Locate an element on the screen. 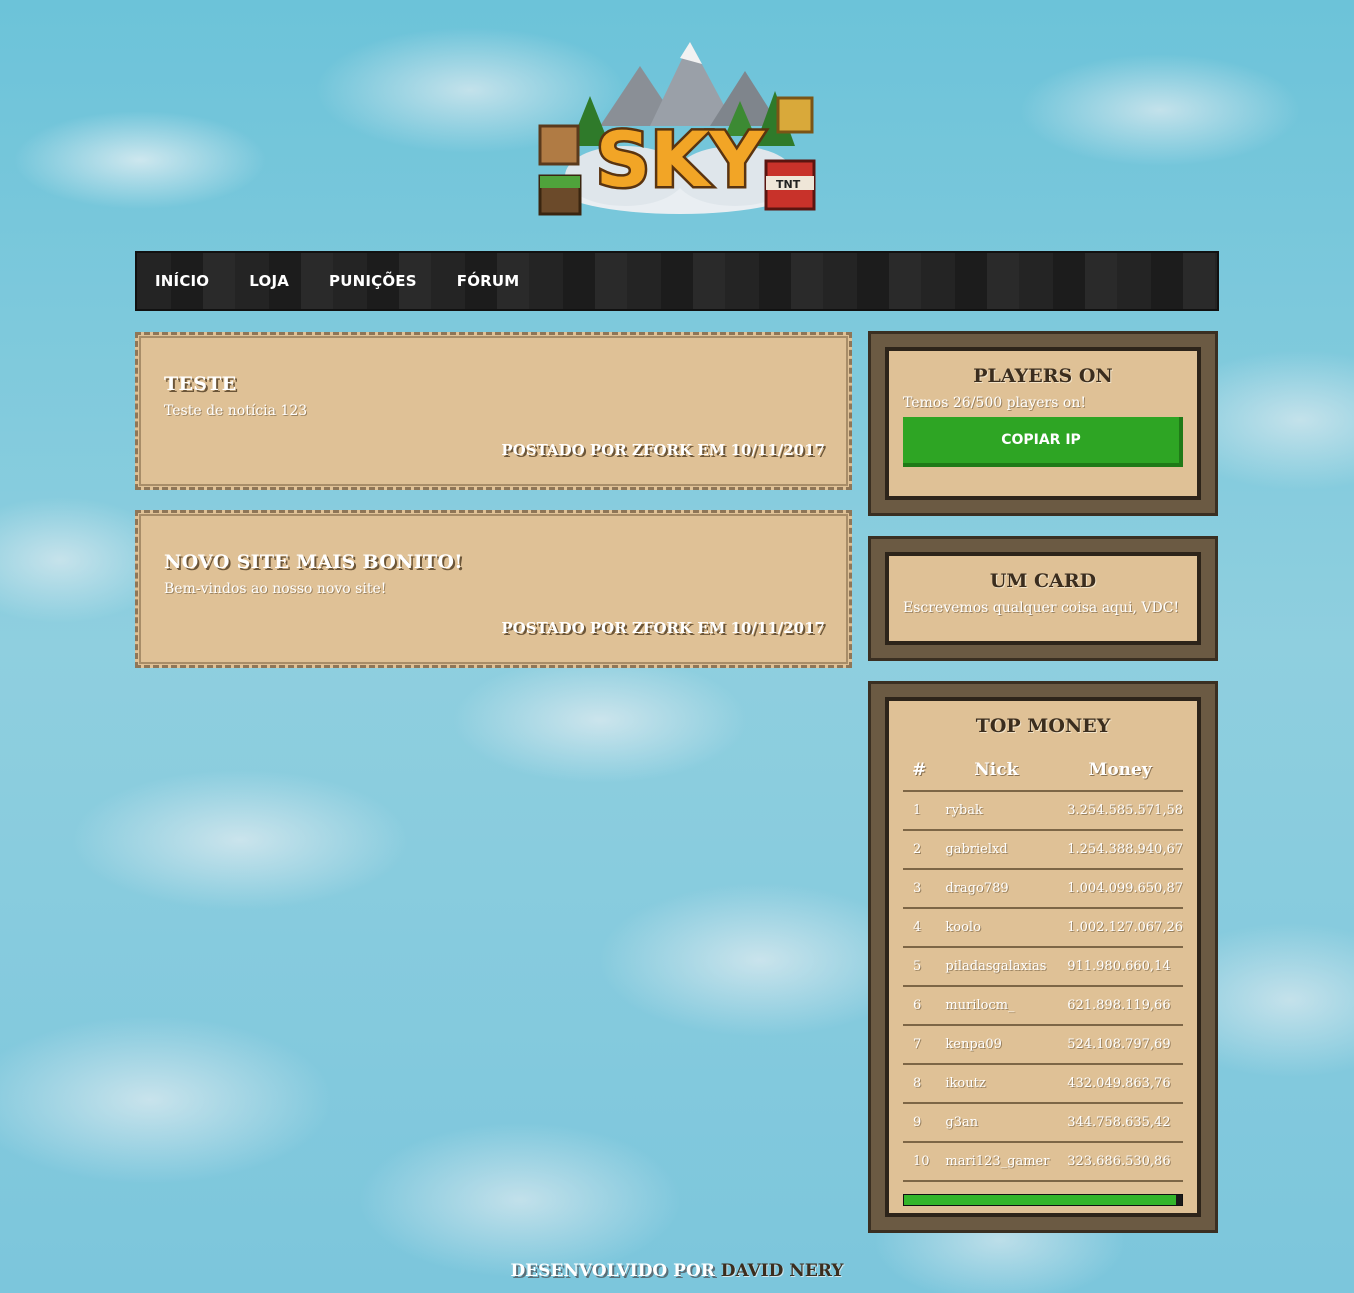 The image size is (1354, 1293). main-navbar: INÍCIO LOJA PUNIÇÕES FÓRUM is located at coordinates (677, 281).